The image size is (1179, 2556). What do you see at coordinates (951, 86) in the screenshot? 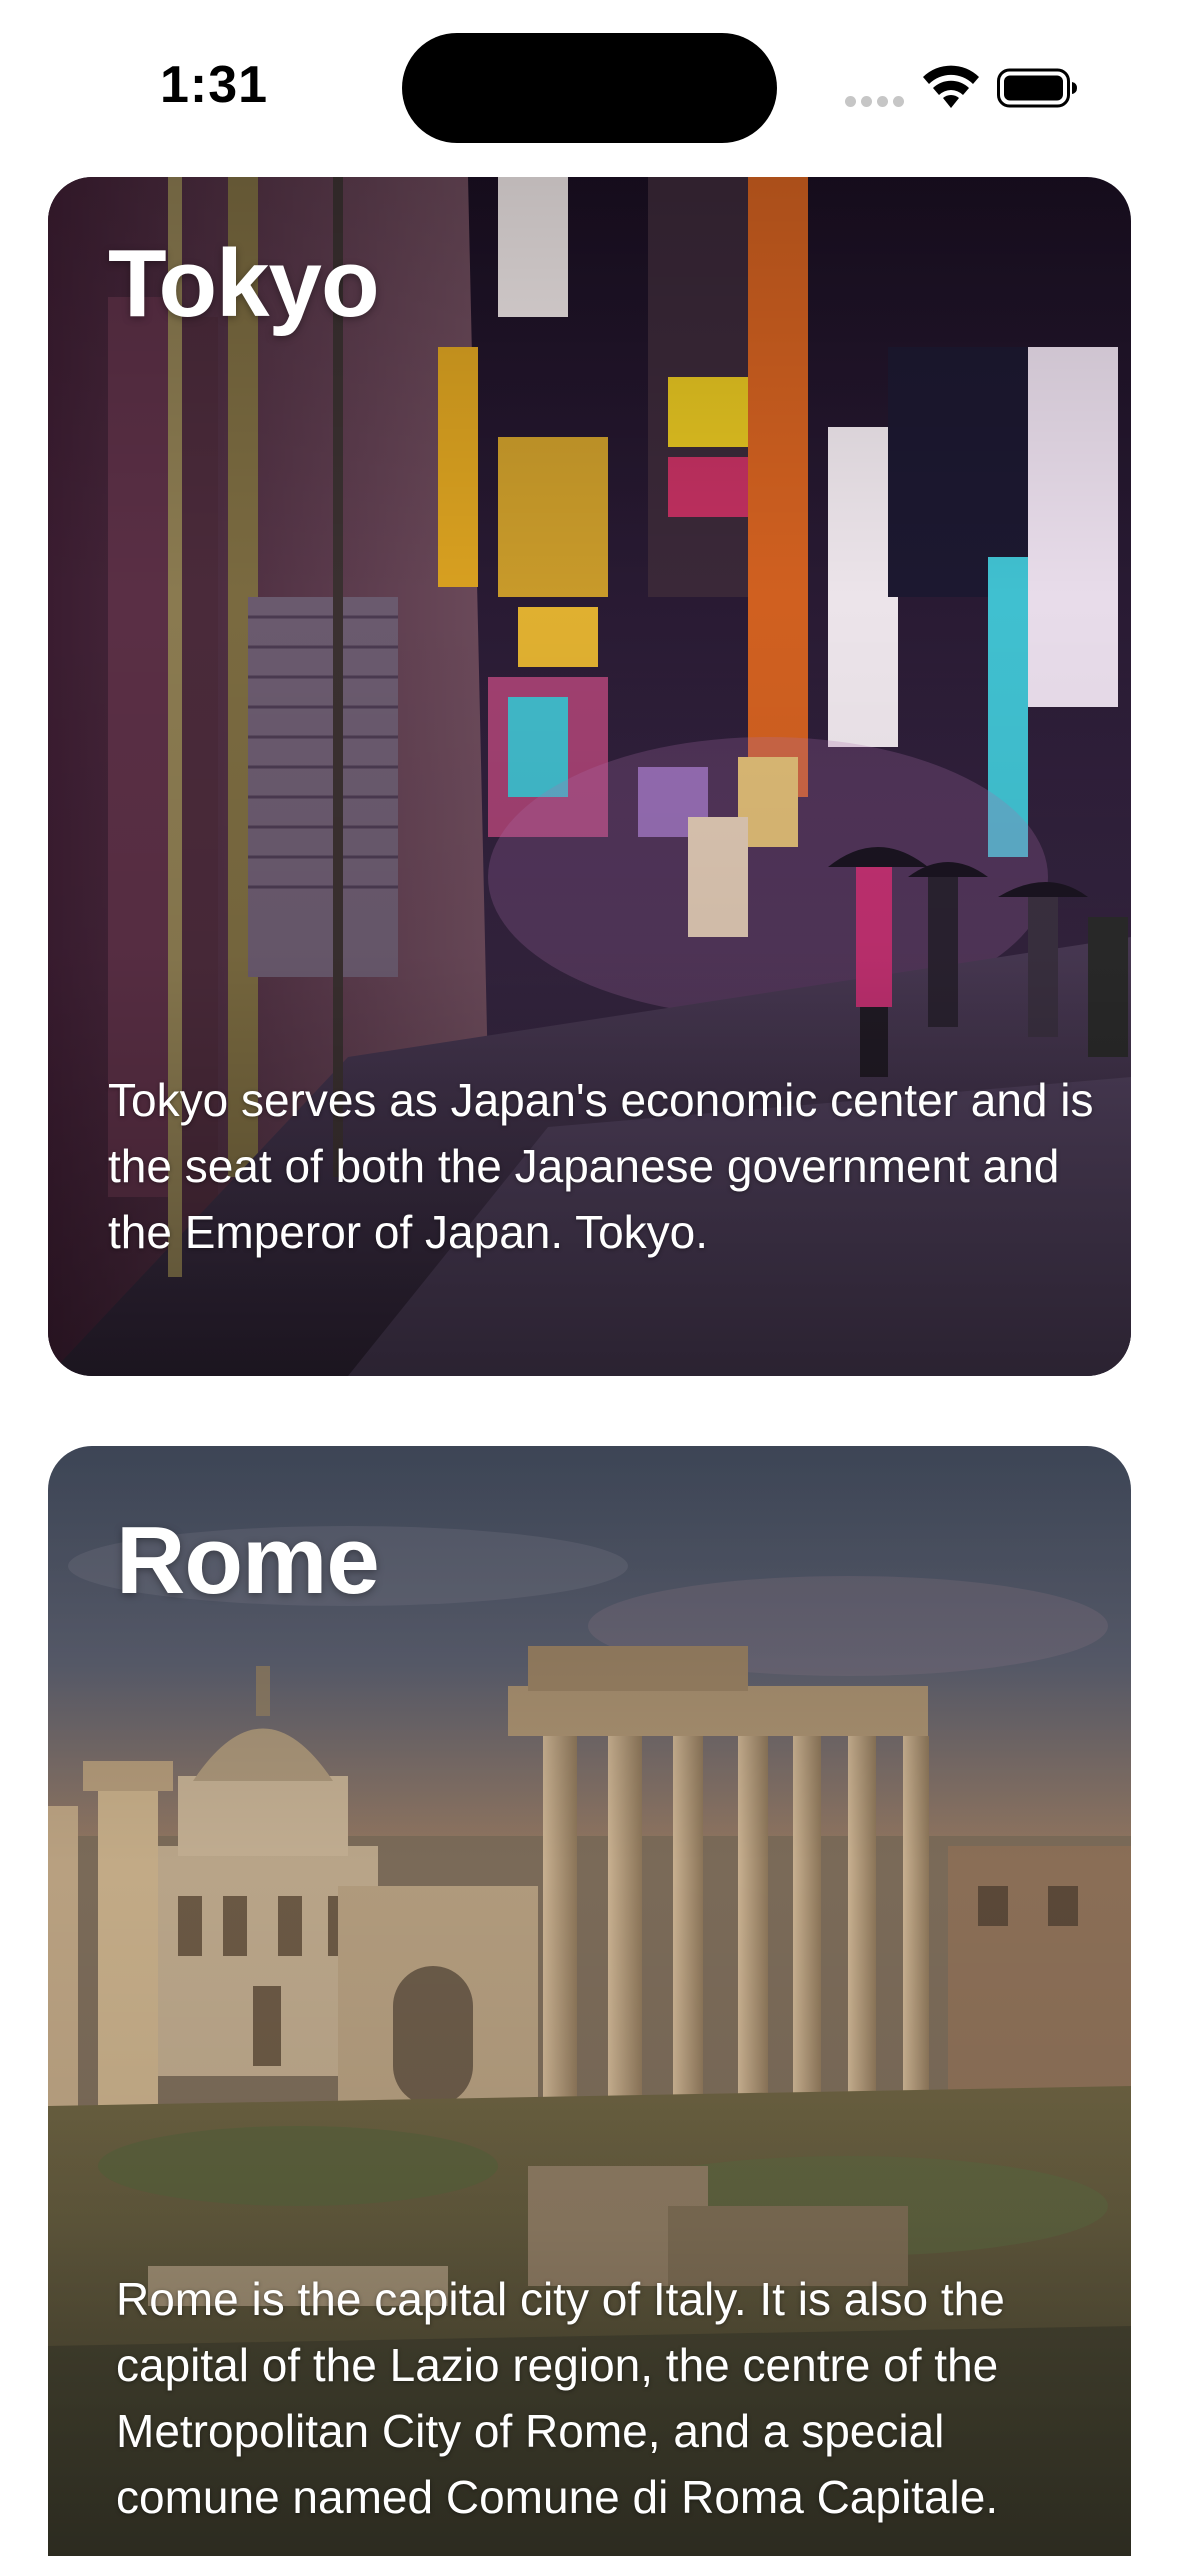
I see `wifi-icon` at bounding box center [951, 86].